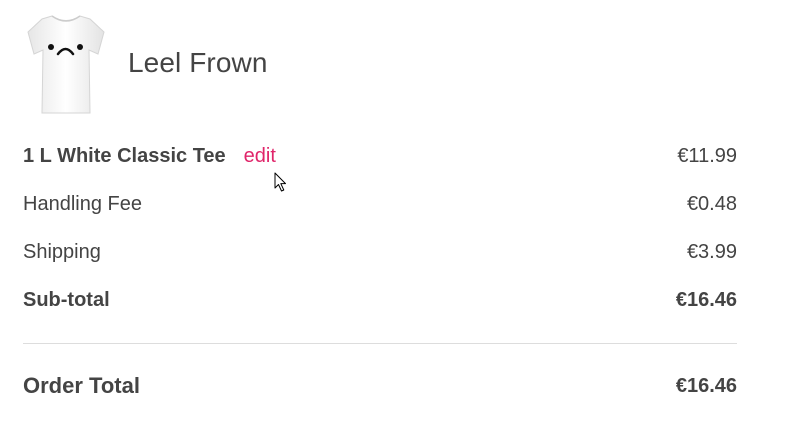 This screenshot has height=428, width=795. Describe the element at coordinates (711, 203) in the screenshot. I see `handling-fee-price: €0.48` at that location.